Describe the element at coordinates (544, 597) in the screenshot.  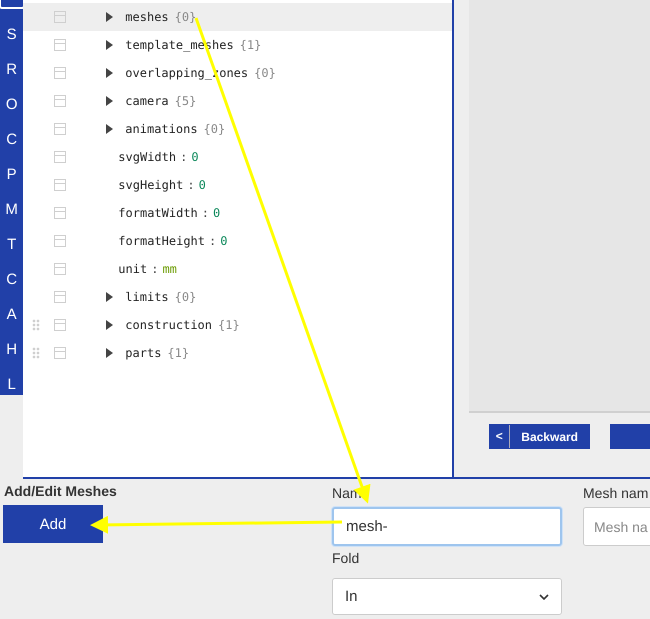
I see `chevron-icon` at that location.